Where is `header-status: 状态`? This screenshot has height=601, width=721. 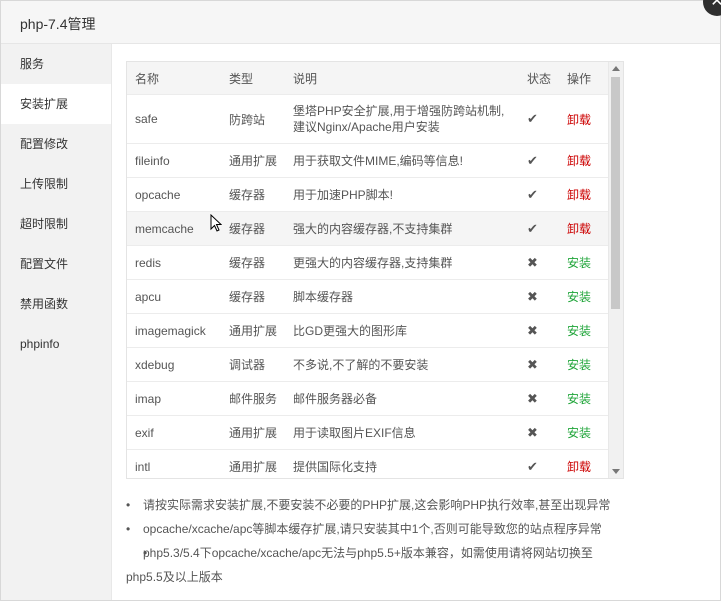 header-status: 状态 is located at coordinates (539, 78).